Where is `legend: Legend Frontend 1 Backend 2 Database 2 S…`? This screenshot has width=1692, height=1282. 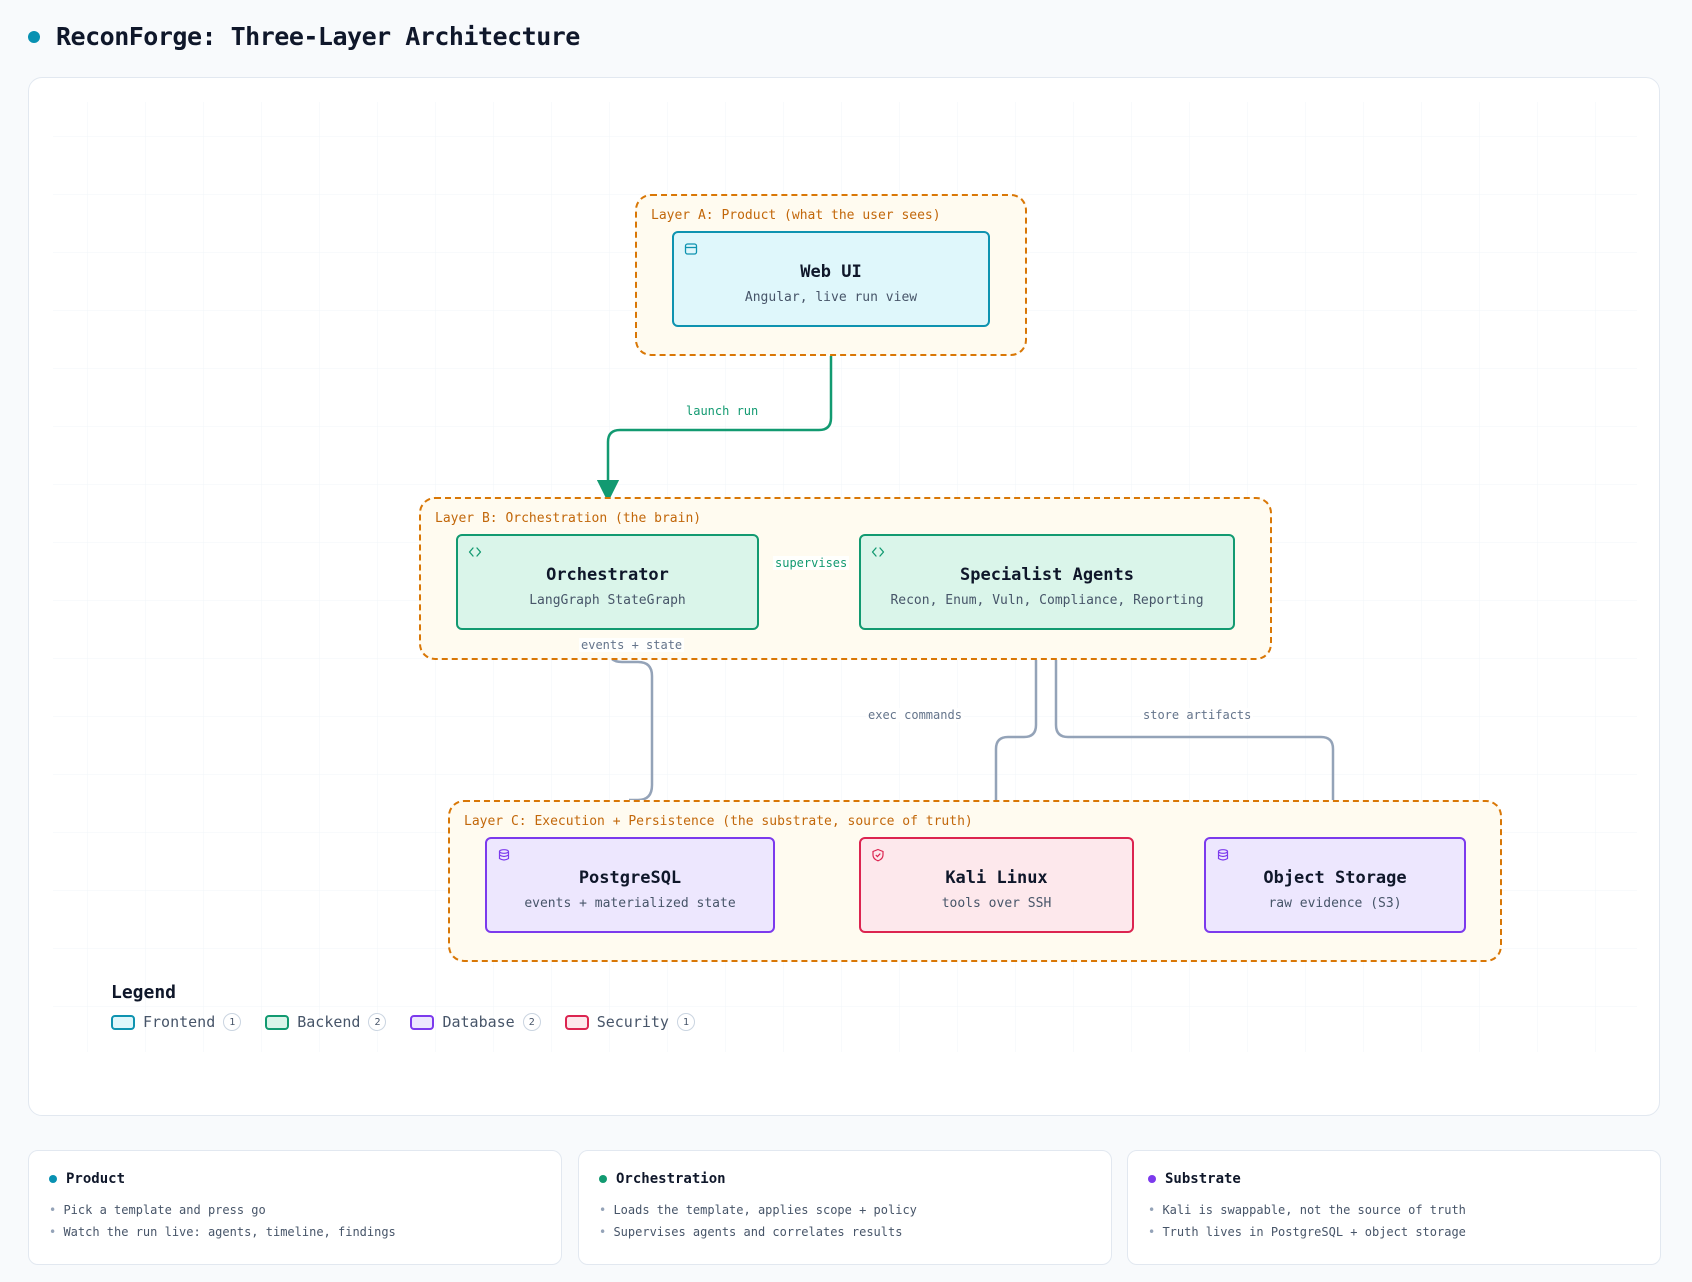 legend: Legend Frontend 1 Backend 2 Database 2 S… is located at coordinates (403, 1006).